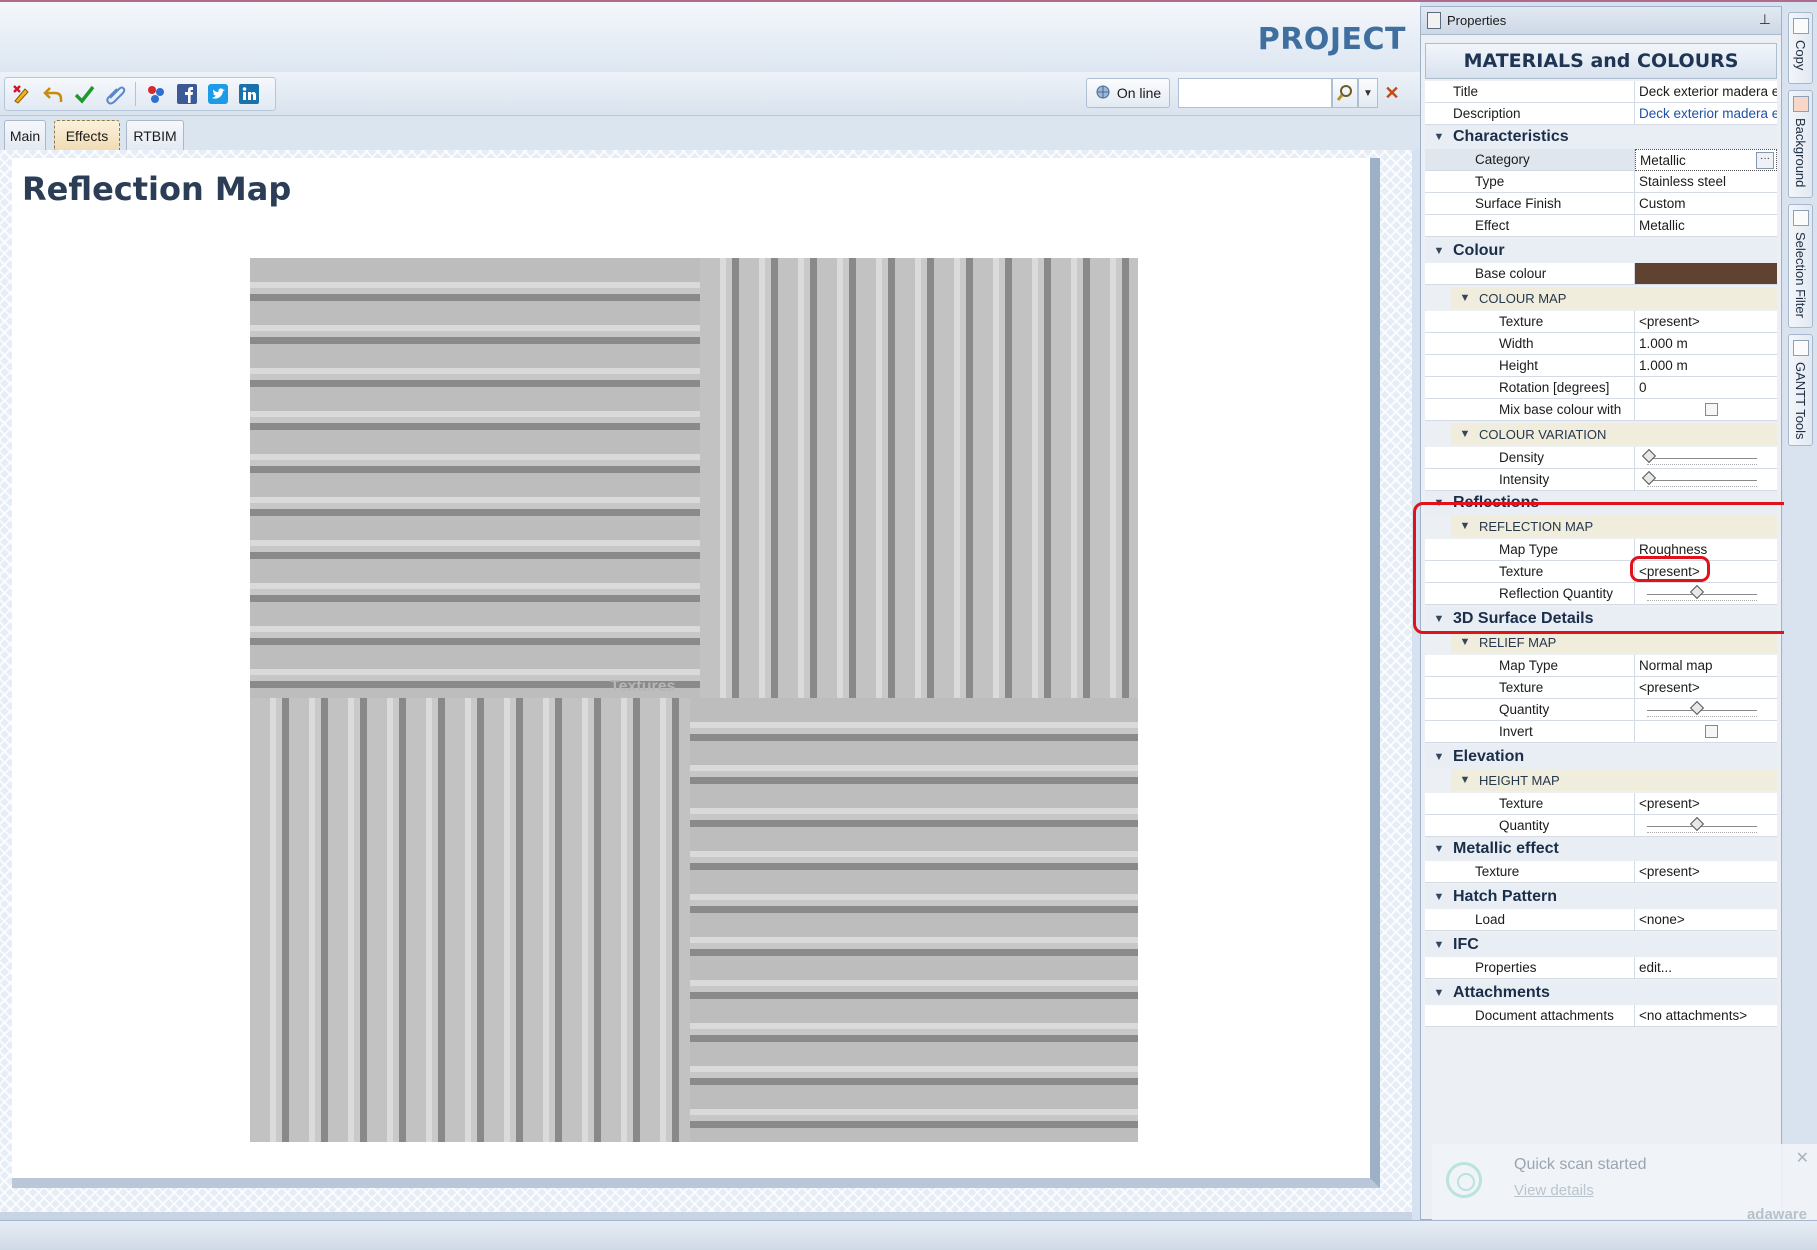 This screenshot has width=1817, height=1250. Describe the element at coordinates (187, 94) in the screenshot. I see `facebook-icon` at that location.